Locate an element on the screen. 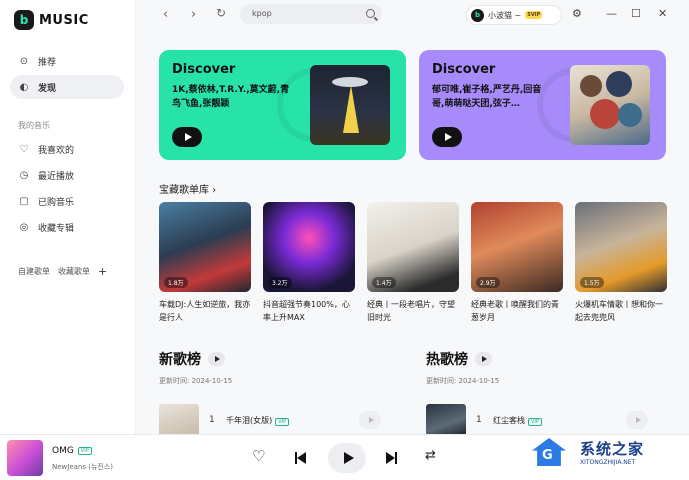 The image size is (689, 480). playlist-card: 1.8万 车载DJ:人生如逆旅，我亦是行人 is located at coordinates (205, 263).